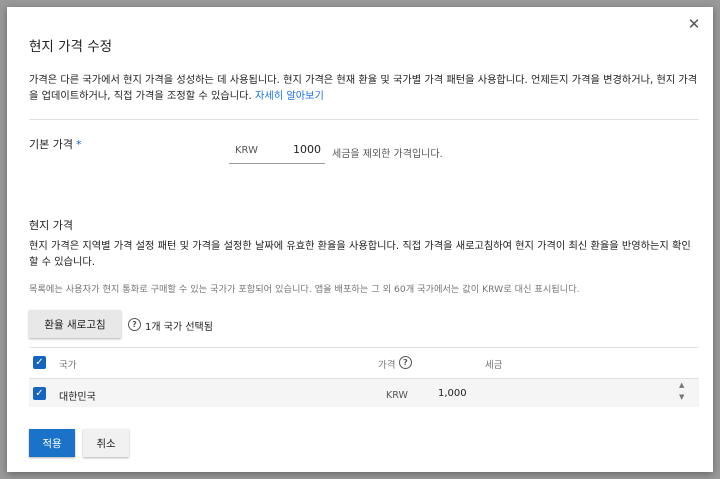  What do you see at coordinates (364, 392) in the screenshot?
I see `table-row: ✓ 대한민국 KRW 1,000 ▲ ▼` at bounding box center [364, 392].